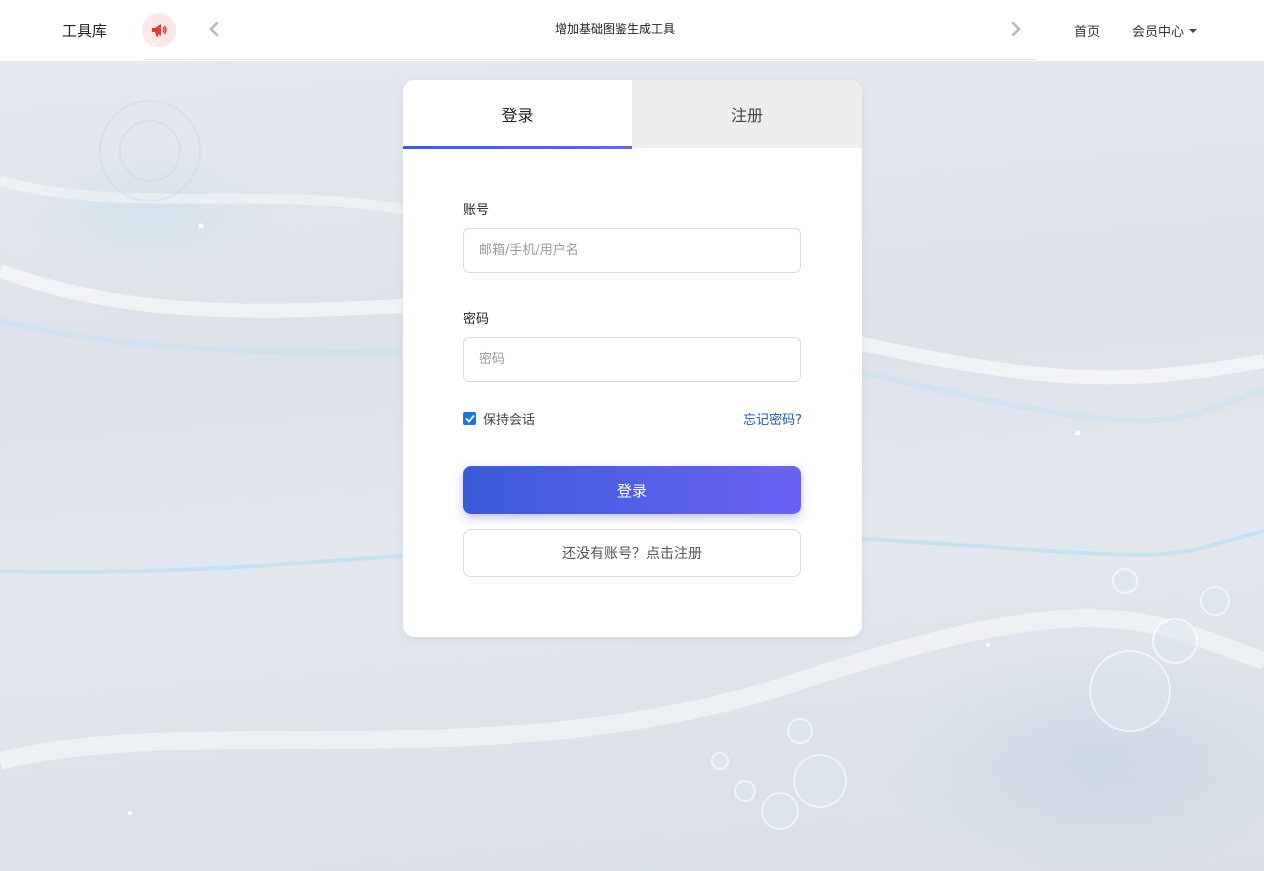 This screenshot has height=871, width=1264. I want to click on announcement-text: 增加基础图鉴生成工具, so click(615, 28).